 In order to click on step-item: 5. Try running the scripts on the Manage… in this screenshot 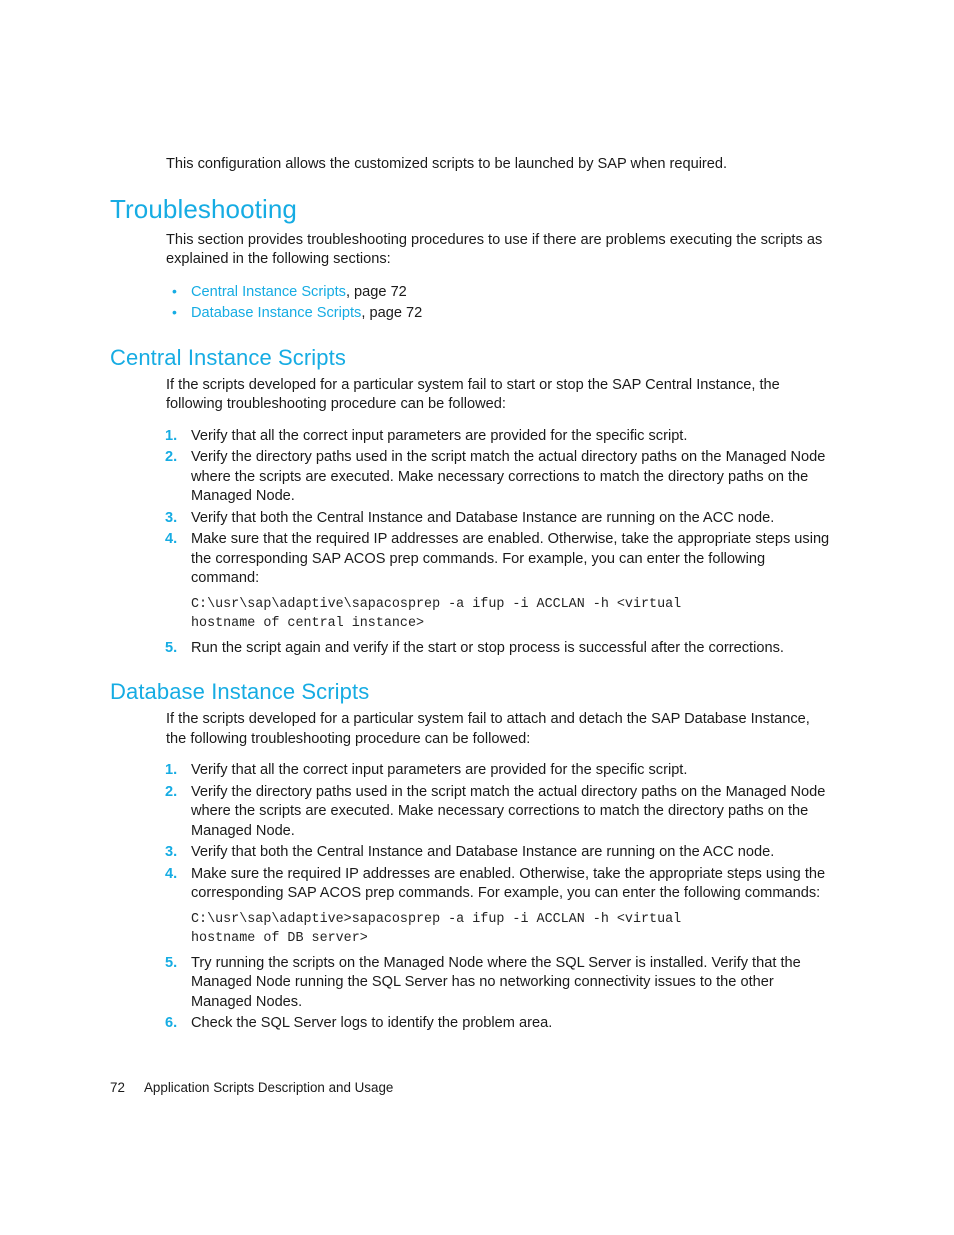, I will do `click(498, 983)`.